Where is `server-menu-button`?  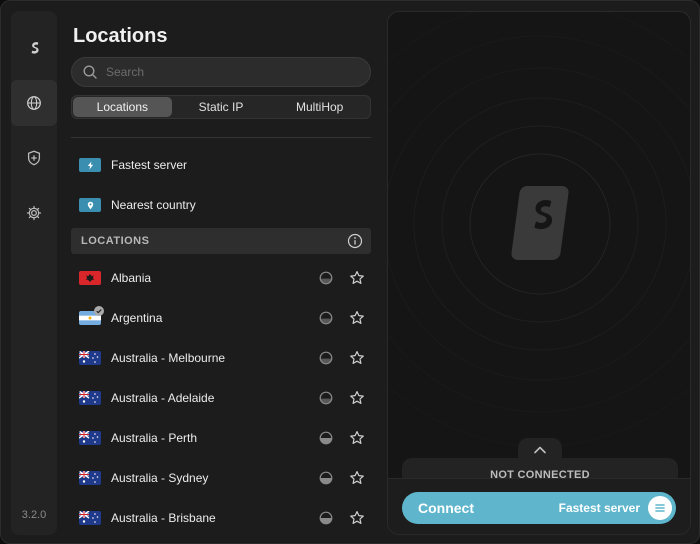 server-menu-button is located at coordinates (660, 508).